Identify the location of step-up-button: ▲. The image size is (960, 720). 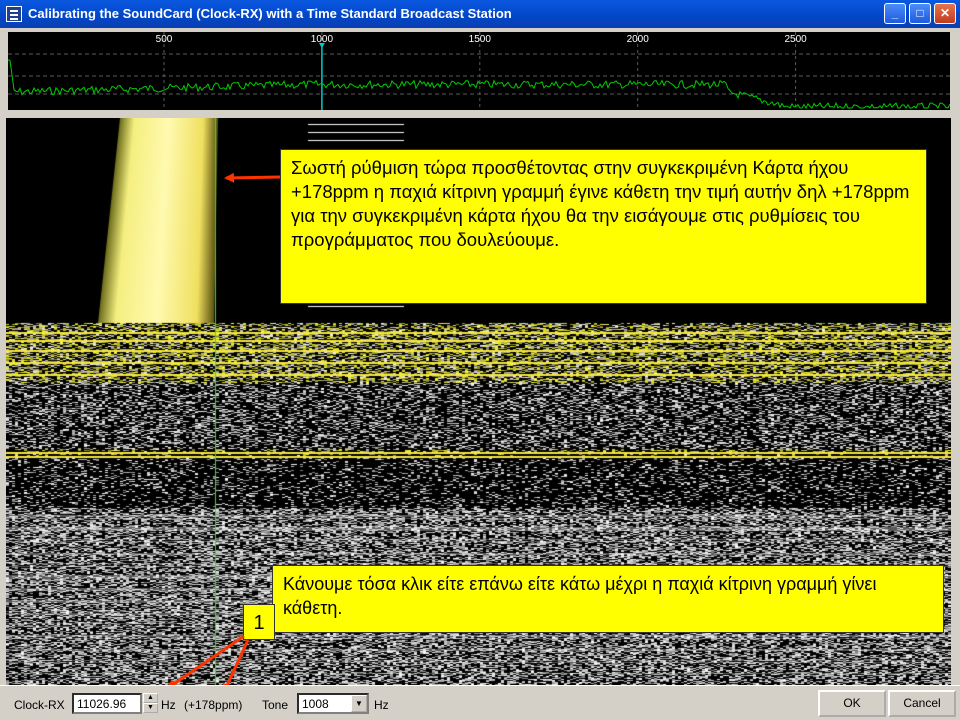
(150, 698).